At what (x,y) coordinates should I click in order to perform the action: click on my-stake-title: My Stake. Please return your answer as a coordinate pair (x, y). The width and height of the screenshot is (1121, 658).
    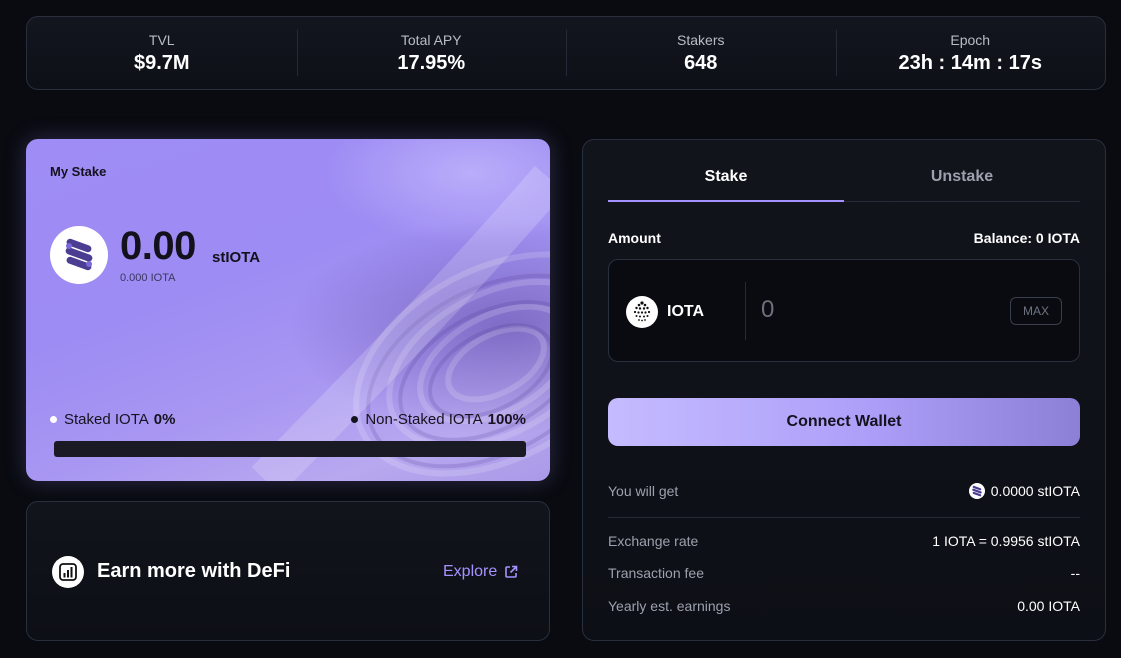
    Looking at the image, I should click on (78, 171).